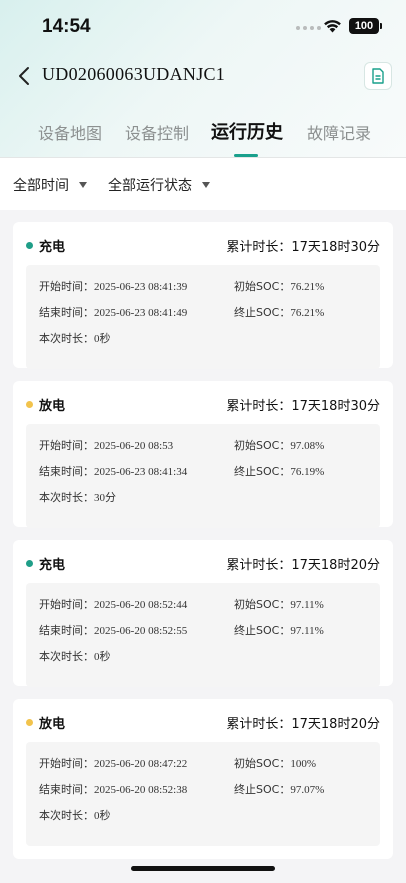 The width and height of the screenshot is (406, 883). I want to click on status-bar: 14:54 100, so click(203, 27).